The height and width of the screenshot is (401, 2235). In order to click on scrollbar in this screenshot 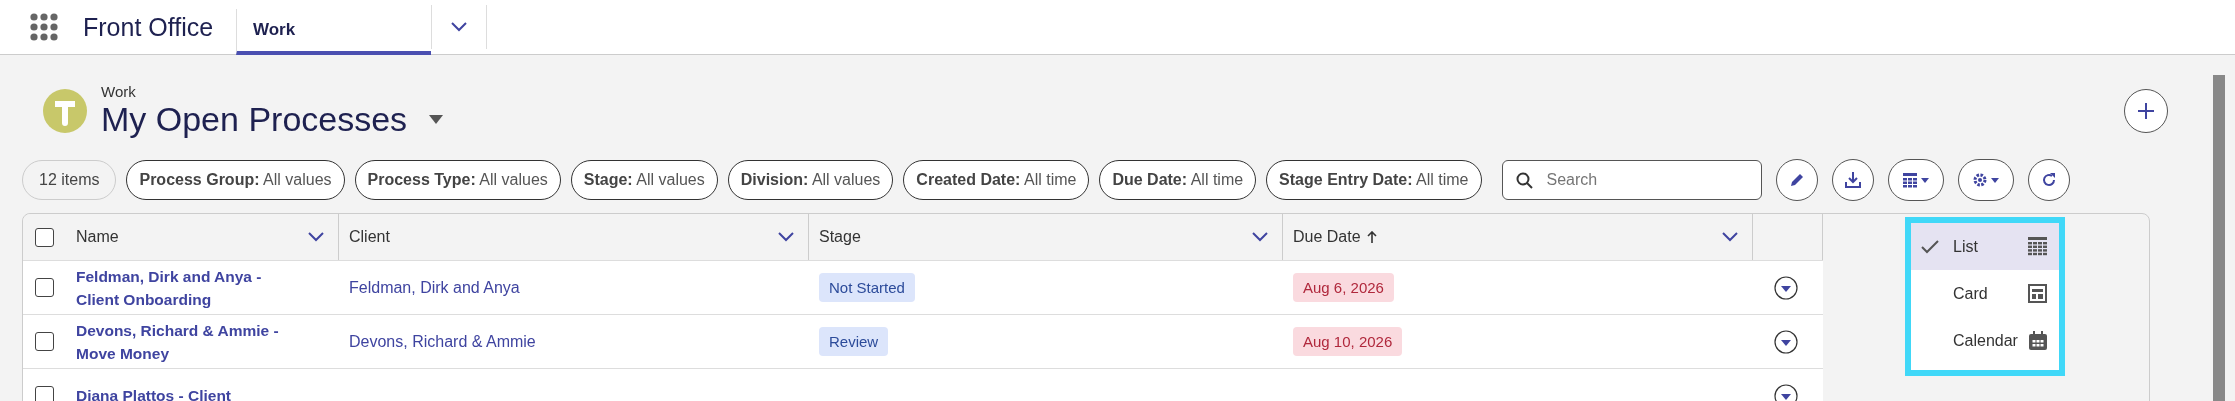, I will do `click(2219, 238)`.